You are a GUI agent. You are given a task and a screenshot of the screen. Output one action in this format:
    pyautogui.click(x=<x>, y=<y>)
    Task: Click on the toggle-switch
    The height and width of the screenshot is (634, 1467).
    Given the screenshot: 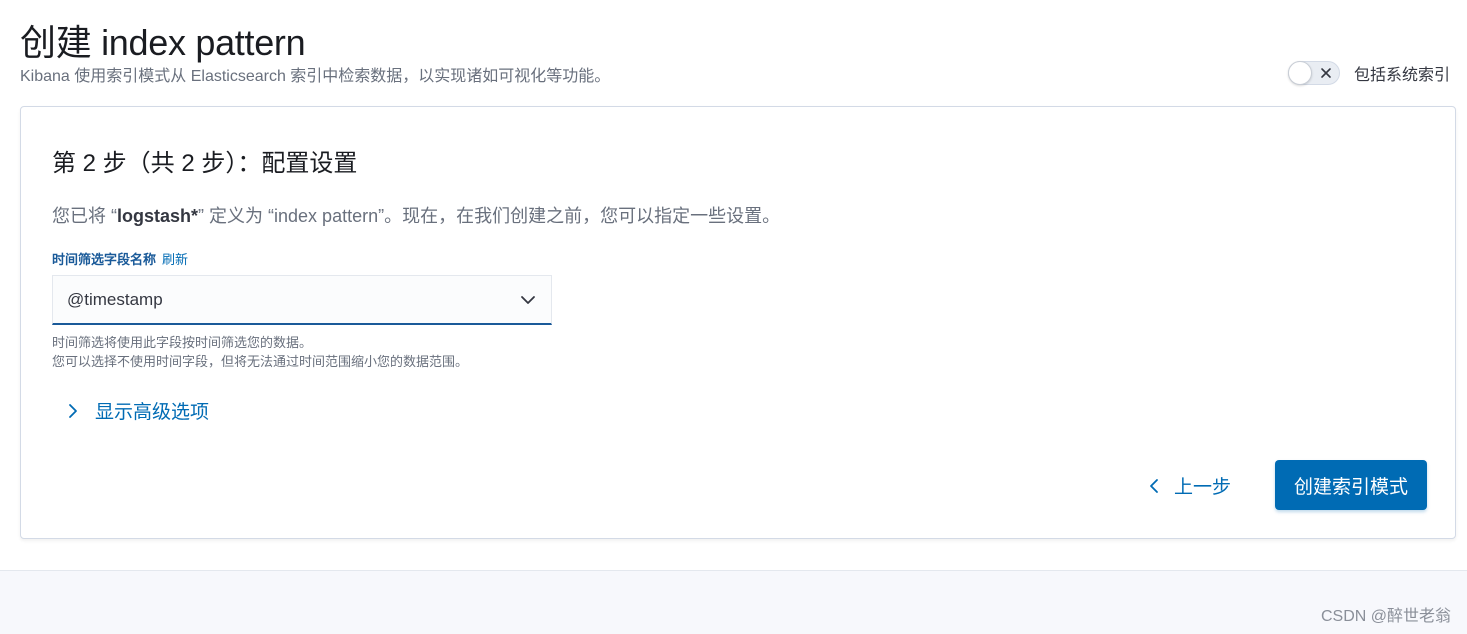 What is the action you would take?
    pyautogui.click(x=1314, y=73)
    